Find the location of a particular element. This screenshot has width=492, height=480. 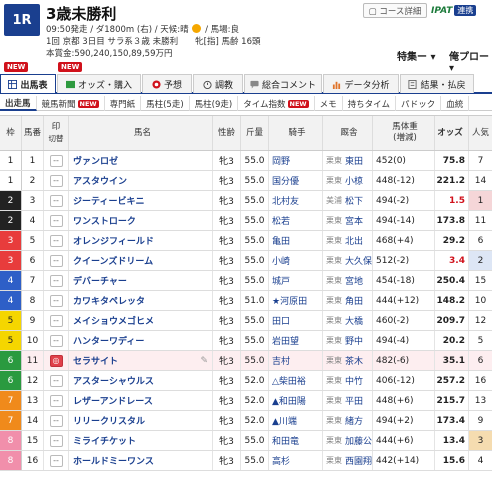

table-row: 8 15 -- ミライチケット 牝3 55.0 和田竜 栗東 加藤公 444(+6) 13.4 3 is located at coordinates (246, 441).